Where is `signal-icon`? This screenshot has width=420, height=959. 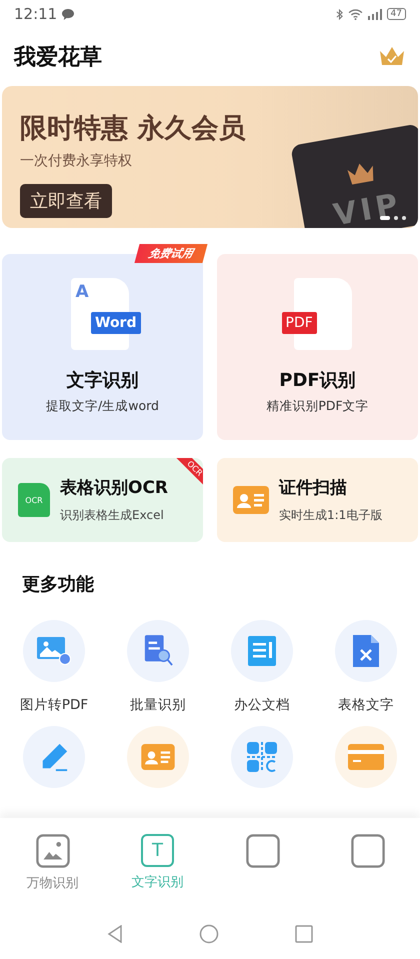 signal-icon is located at coordinates (375, 14).